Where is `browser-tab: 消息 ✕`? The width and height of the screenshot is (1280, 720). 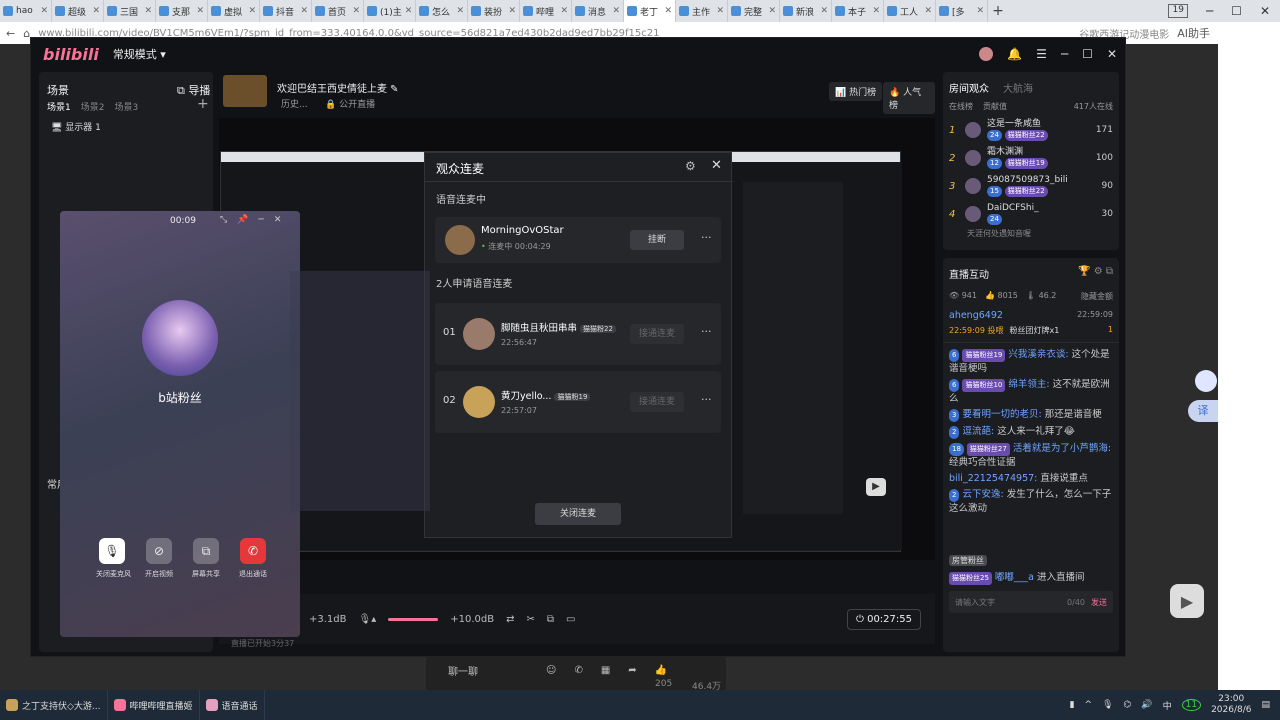 browser-tab: 消息 ✕ is located at coordinates (598, 11).